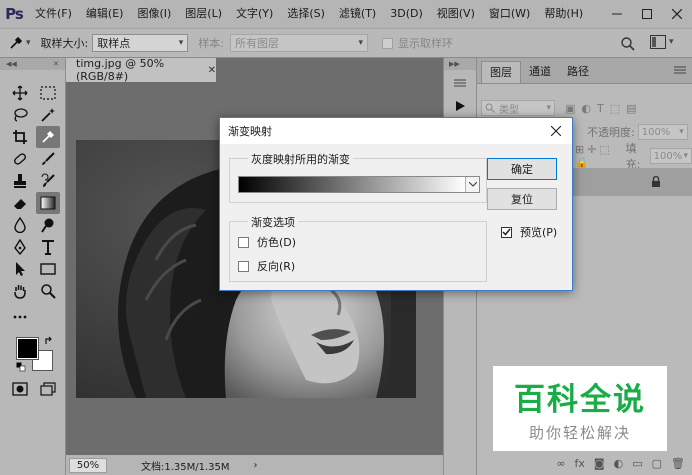  What do you see at coordinates (49, 342) in the screenshot?
I see `swap-colors-button` at bounding box center [49, 342].